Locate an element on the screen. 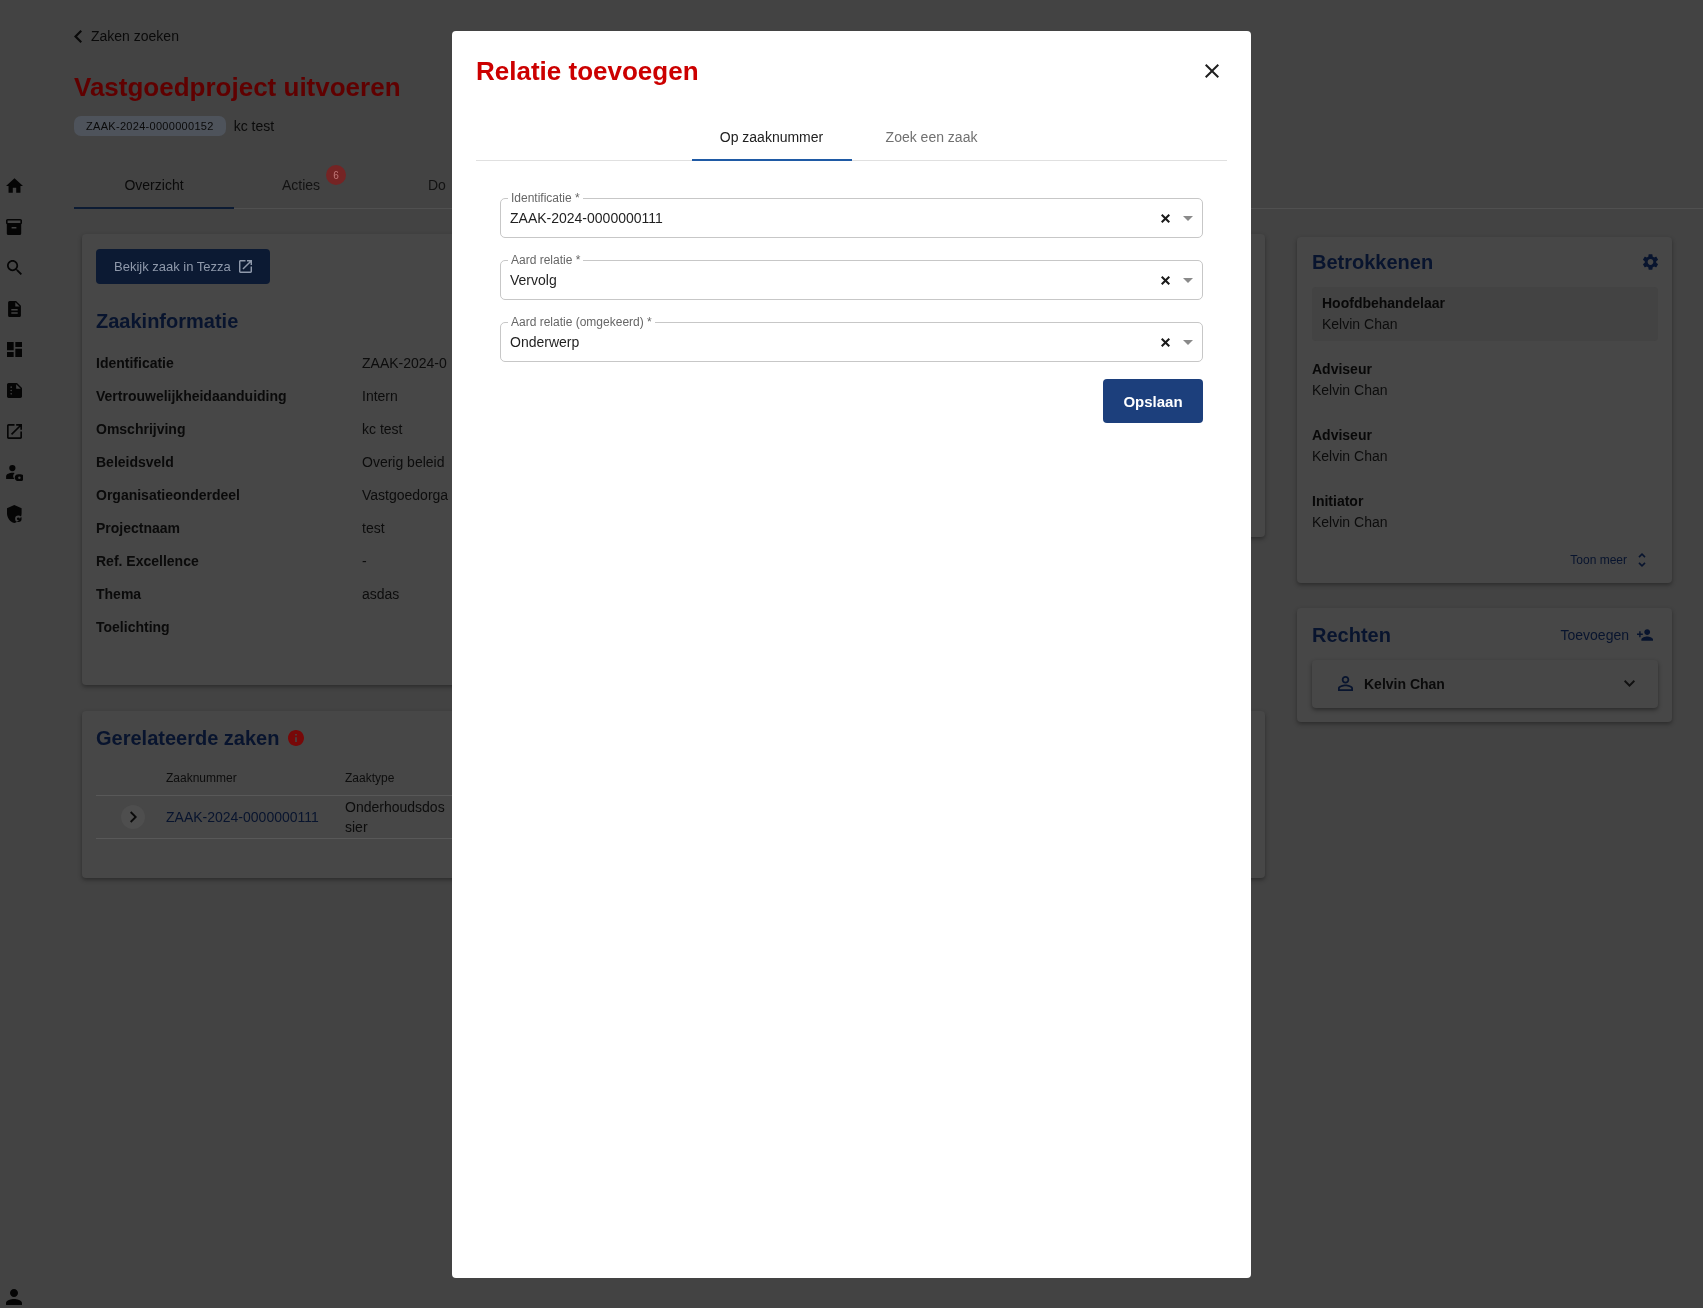 This screenshot has height=1308, width=1703. unfold-icon is located at coordinates (1642, 559).